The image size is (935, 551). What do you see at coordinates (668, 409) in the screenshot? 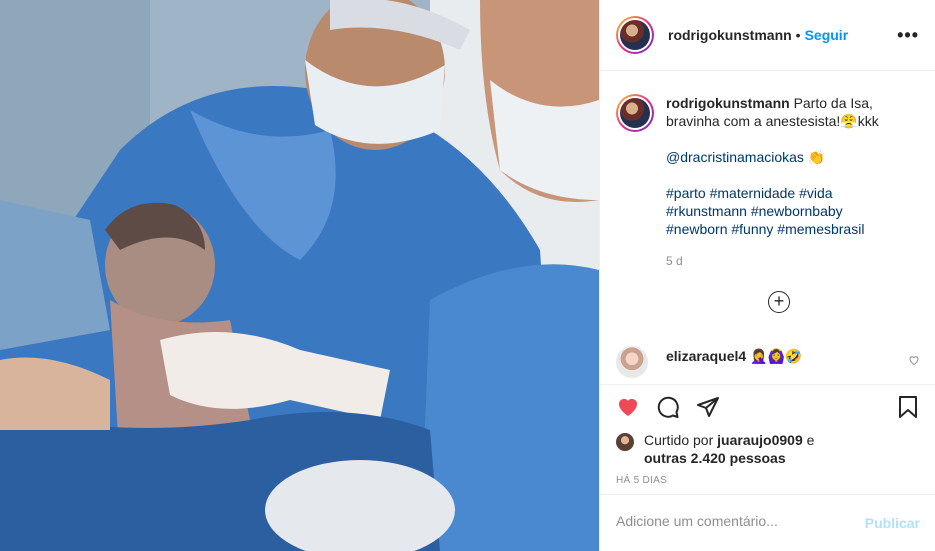
I see `comment-icon` at bounding box center [668, 409].